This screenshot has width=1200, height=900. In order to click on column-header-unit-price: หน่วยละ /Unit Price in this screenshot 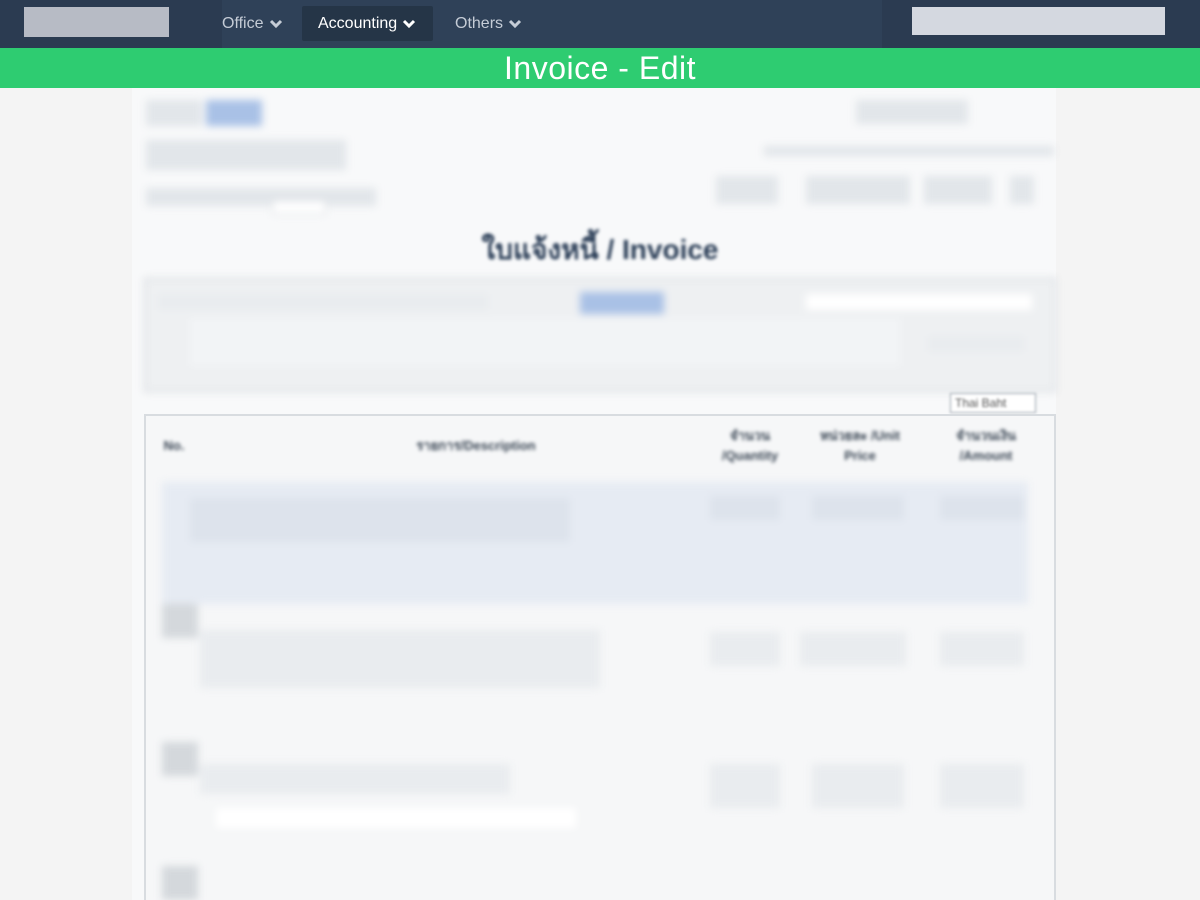, I will do `click(860, 445)`.